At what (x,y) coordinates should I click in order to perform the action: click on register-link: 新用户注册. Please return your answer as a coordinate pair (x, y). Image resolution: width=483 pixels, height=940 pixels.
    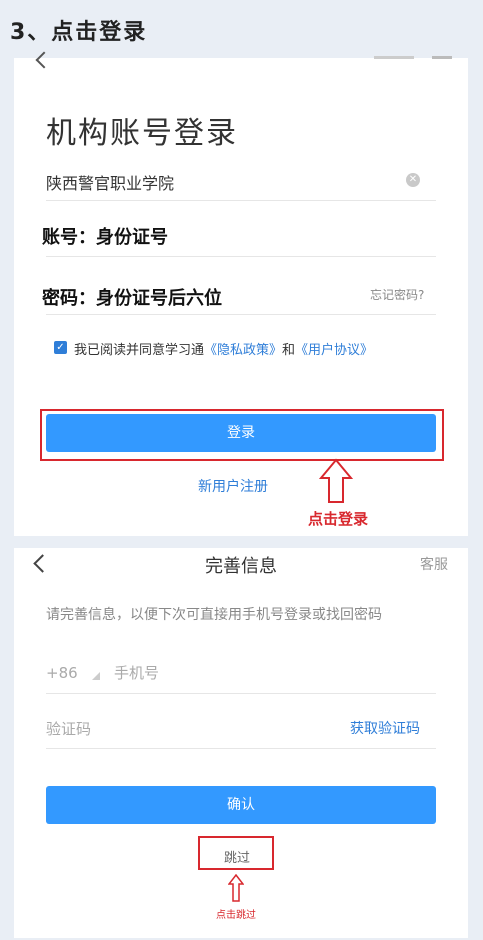
    Looking at the image, I should click on (233, 486).